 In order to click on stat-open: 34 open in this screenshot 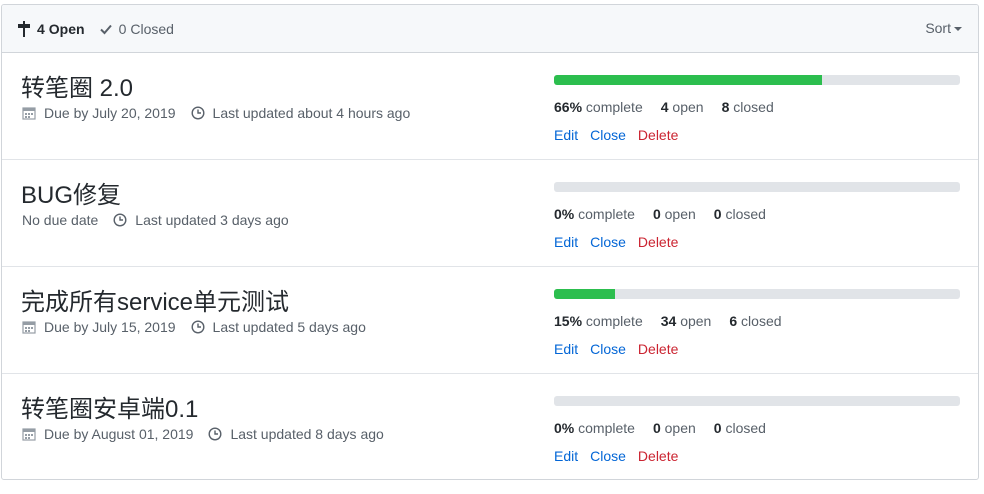, I will do `click(686, 321)`.